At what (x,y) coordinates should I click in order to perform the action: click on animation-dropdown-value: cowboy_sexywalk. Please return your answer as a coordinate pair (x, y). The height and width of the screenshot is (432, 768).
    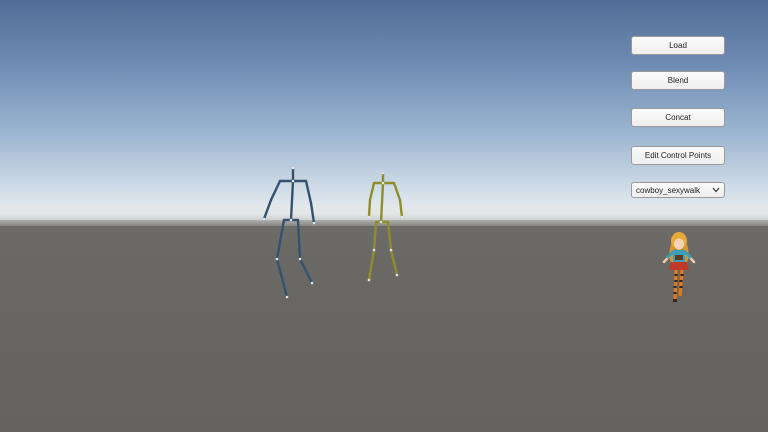
    Looking at the image, I should click on (668, 190).